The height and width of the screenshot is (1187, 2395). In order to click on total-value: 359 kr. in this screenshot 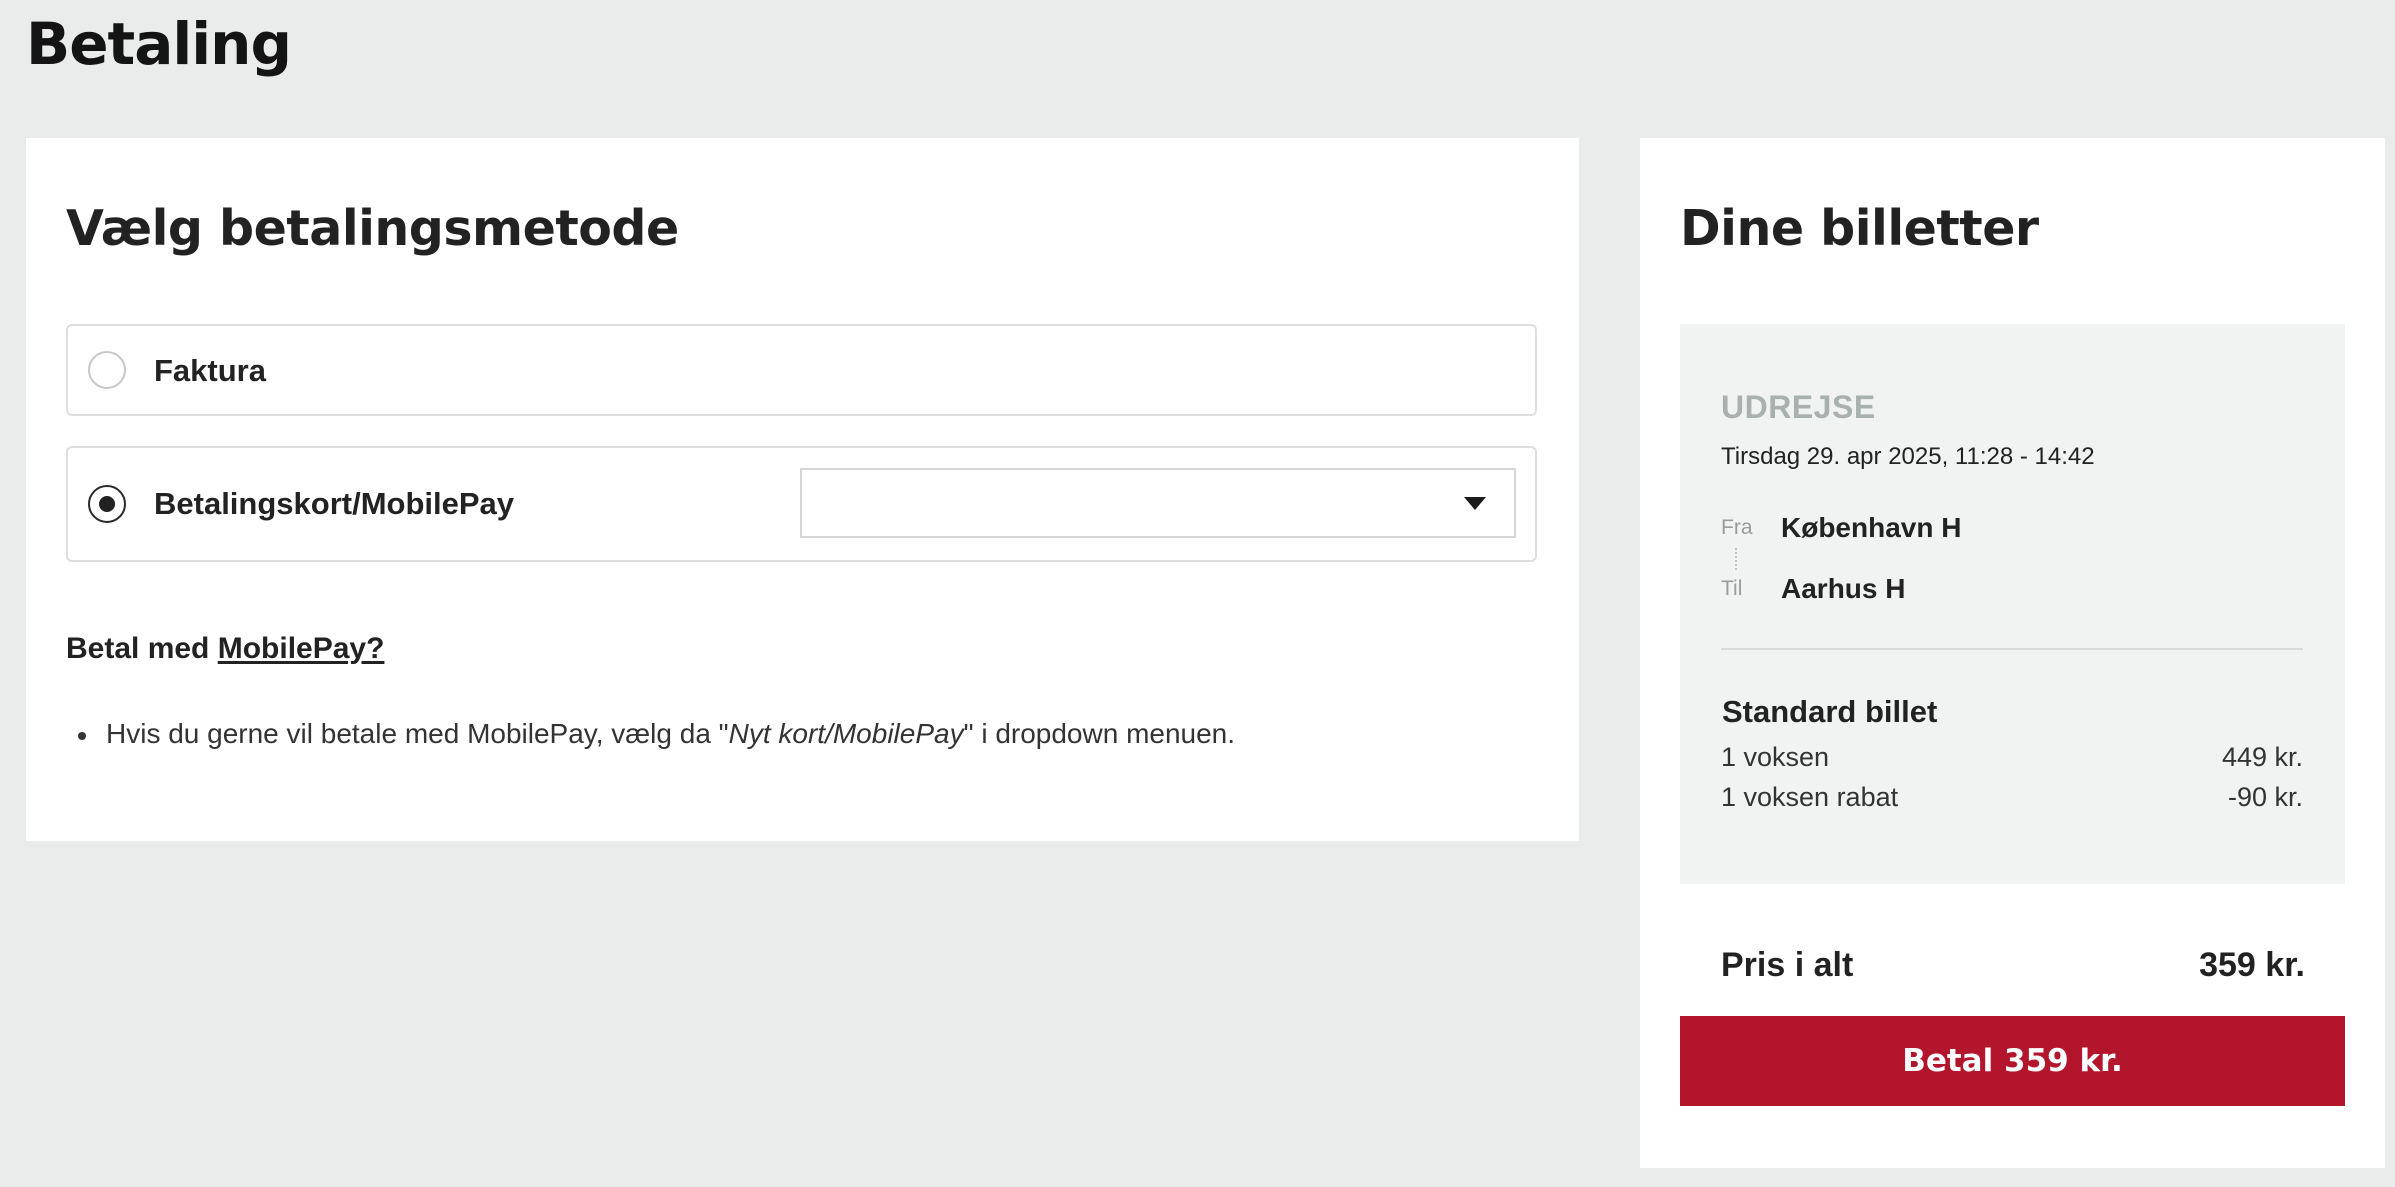, I will do `click(2252, 965)`.